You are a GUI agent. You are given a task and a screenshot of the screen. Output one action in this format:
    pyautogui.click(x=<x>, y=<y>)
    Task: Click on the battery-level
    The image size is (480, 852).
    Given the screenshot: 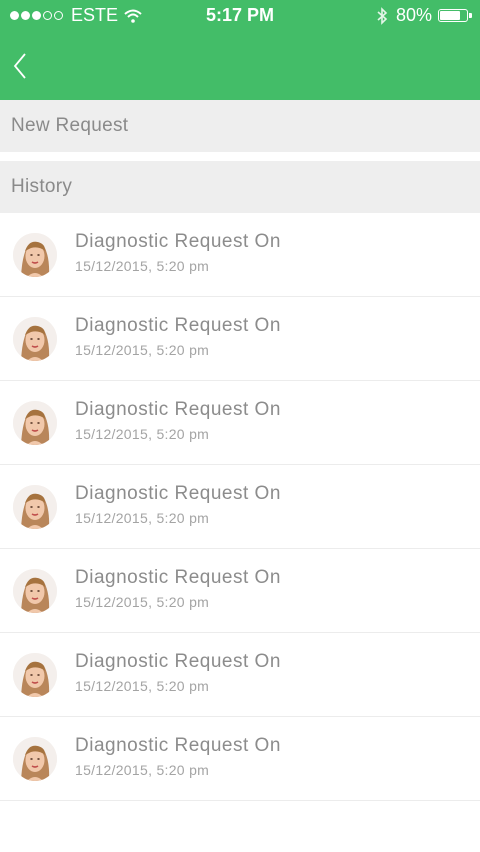 What is the action you would take?
    pyautogui.click(x=450, y=15)
    